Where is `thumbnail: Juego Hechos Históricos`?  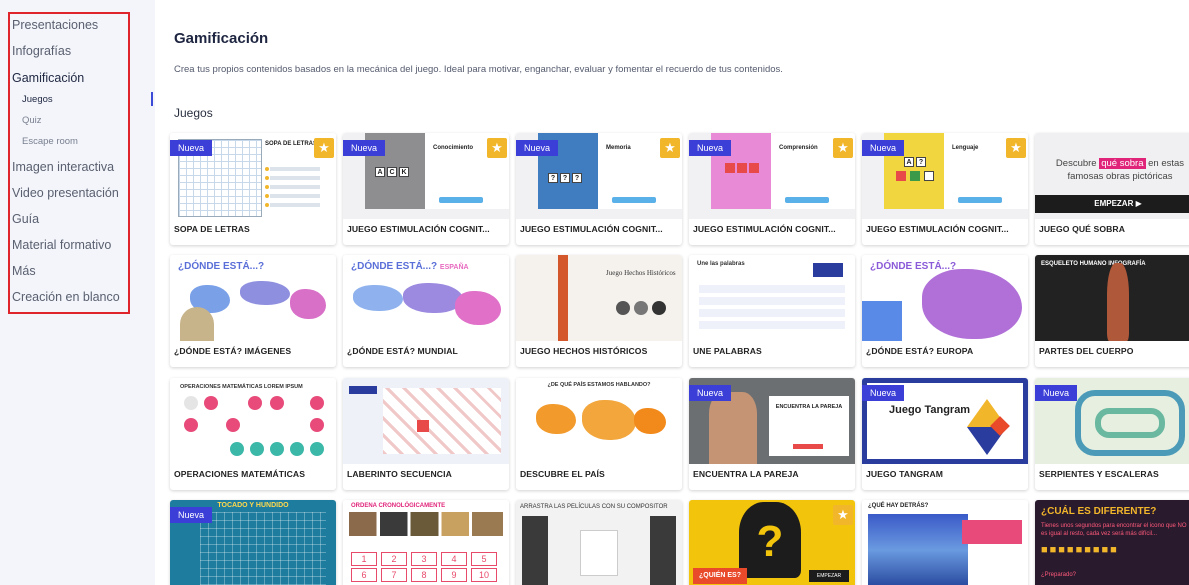 thumbnail: Juego Hechos Históricos is located at coordinates (599, 298).